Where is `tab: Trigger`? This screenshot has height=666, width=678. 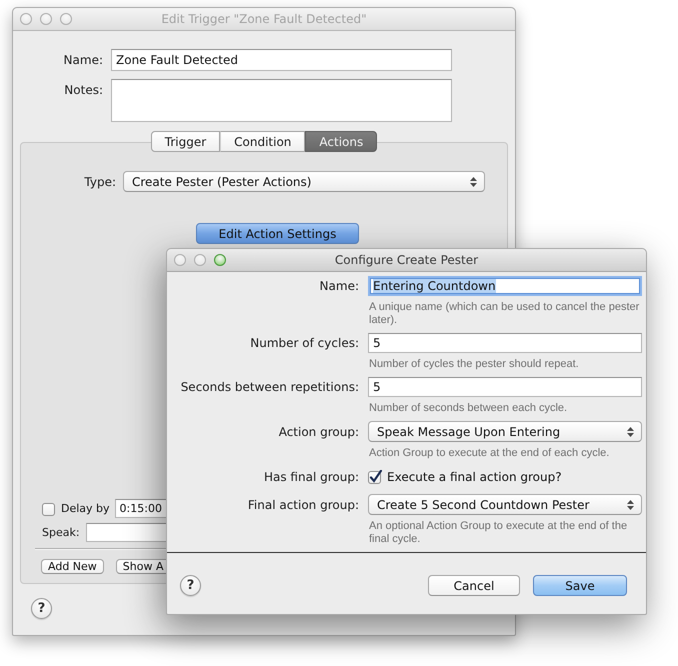
tab: Trigger is located at coordinates (185, 141).